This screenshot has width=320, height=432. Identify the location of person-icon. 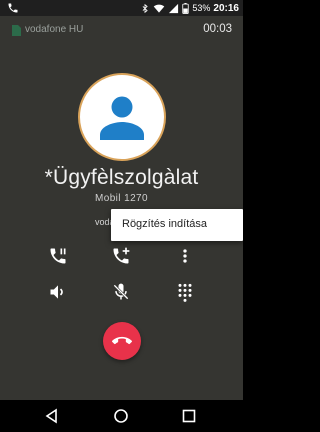
(122, 118).